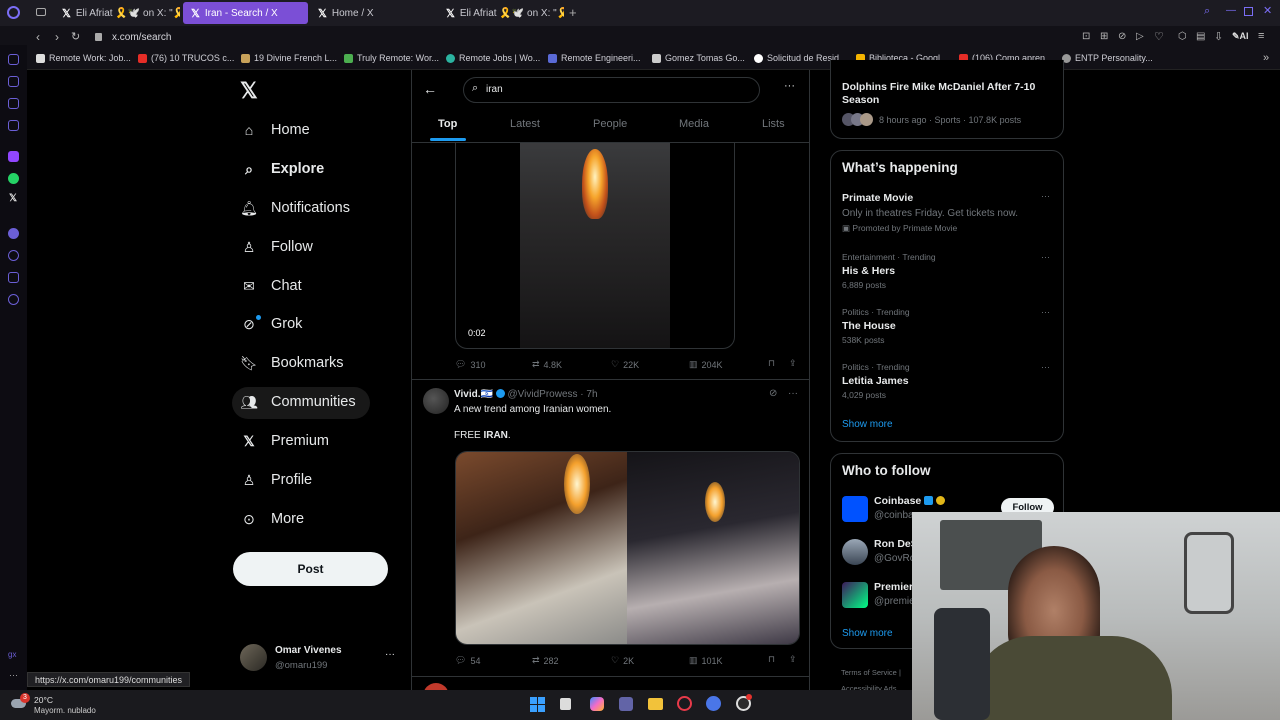  What do you see at coordinates (13, 59) in the screenshot?
I see `aria-icon` at bounding box center [13, 59].